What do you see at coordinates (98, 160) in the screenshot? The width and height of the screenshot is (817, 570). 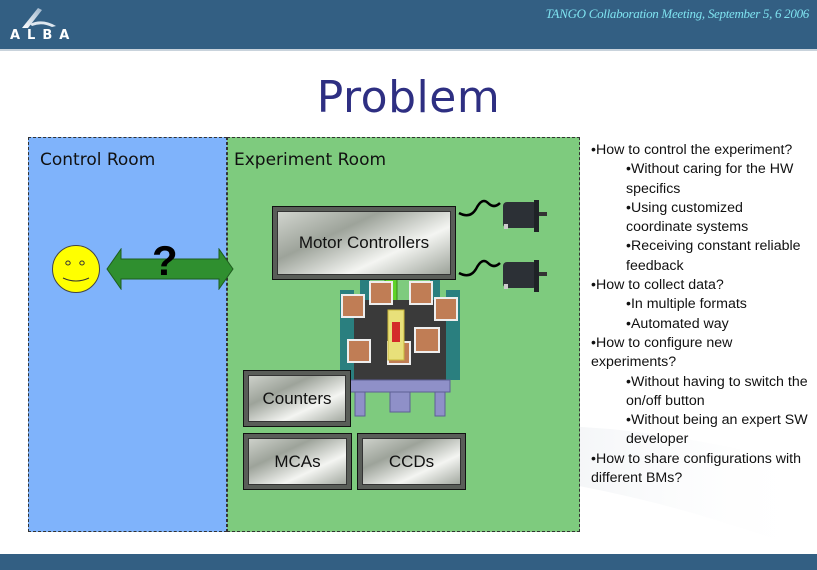 I see `control-room-label: Control Room` at bounding box center [98, 160].